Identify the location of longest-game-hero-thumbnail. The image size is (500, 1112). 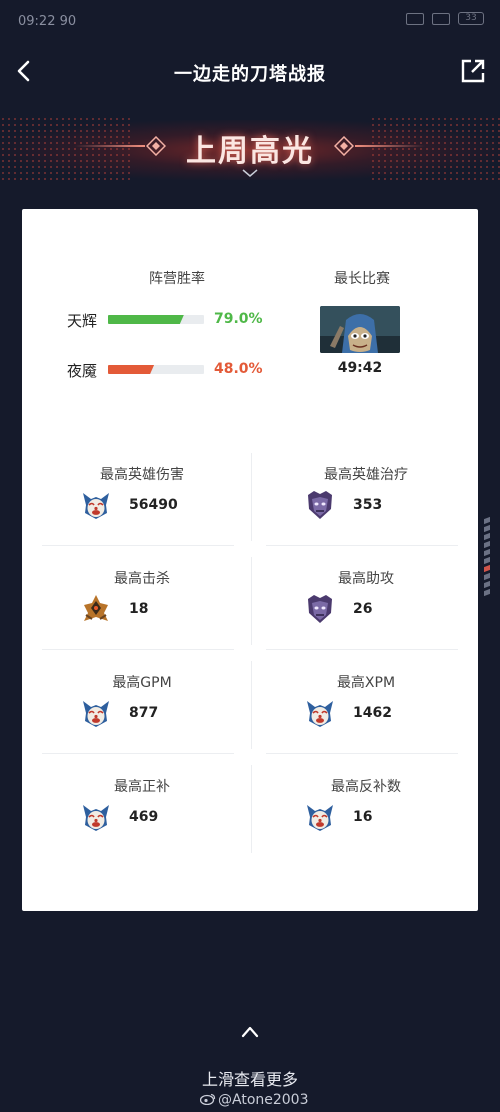
(360, 329).